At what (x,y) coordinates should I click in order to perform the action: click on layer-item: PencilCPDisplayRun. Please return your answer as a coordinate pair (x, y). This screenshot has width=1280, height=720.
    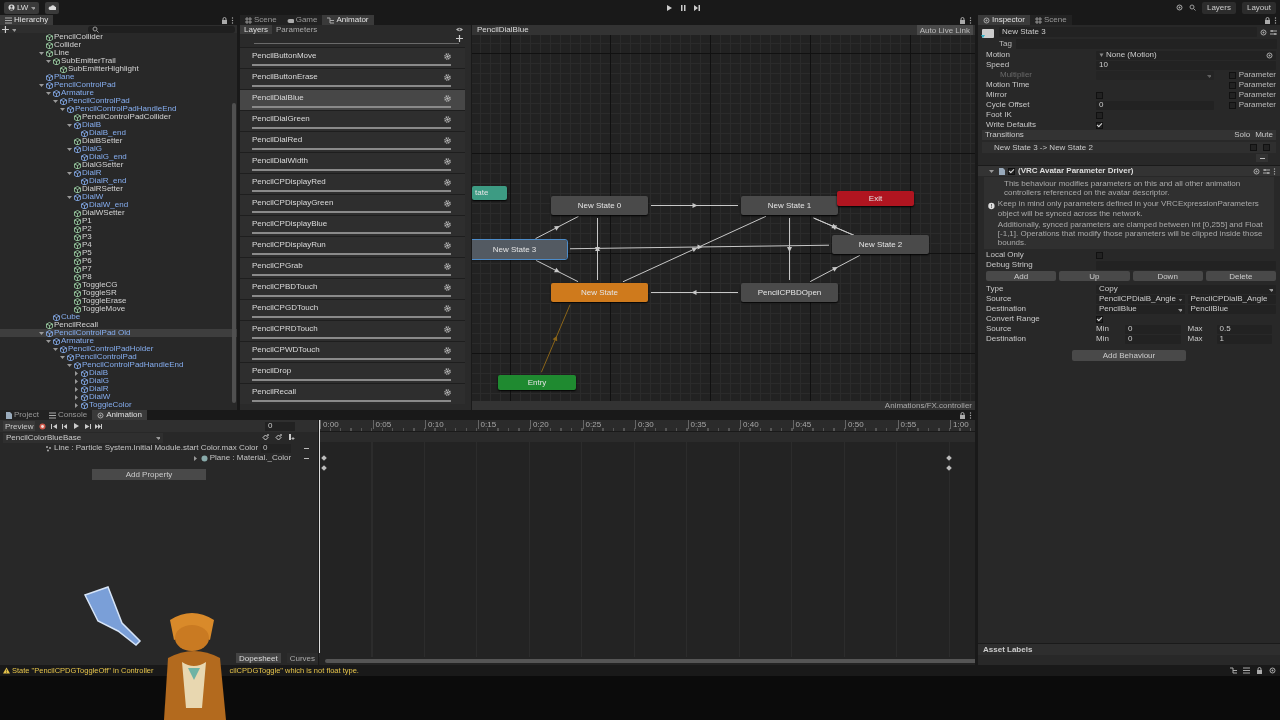
    Looking at the image, I should click on (352, 246).